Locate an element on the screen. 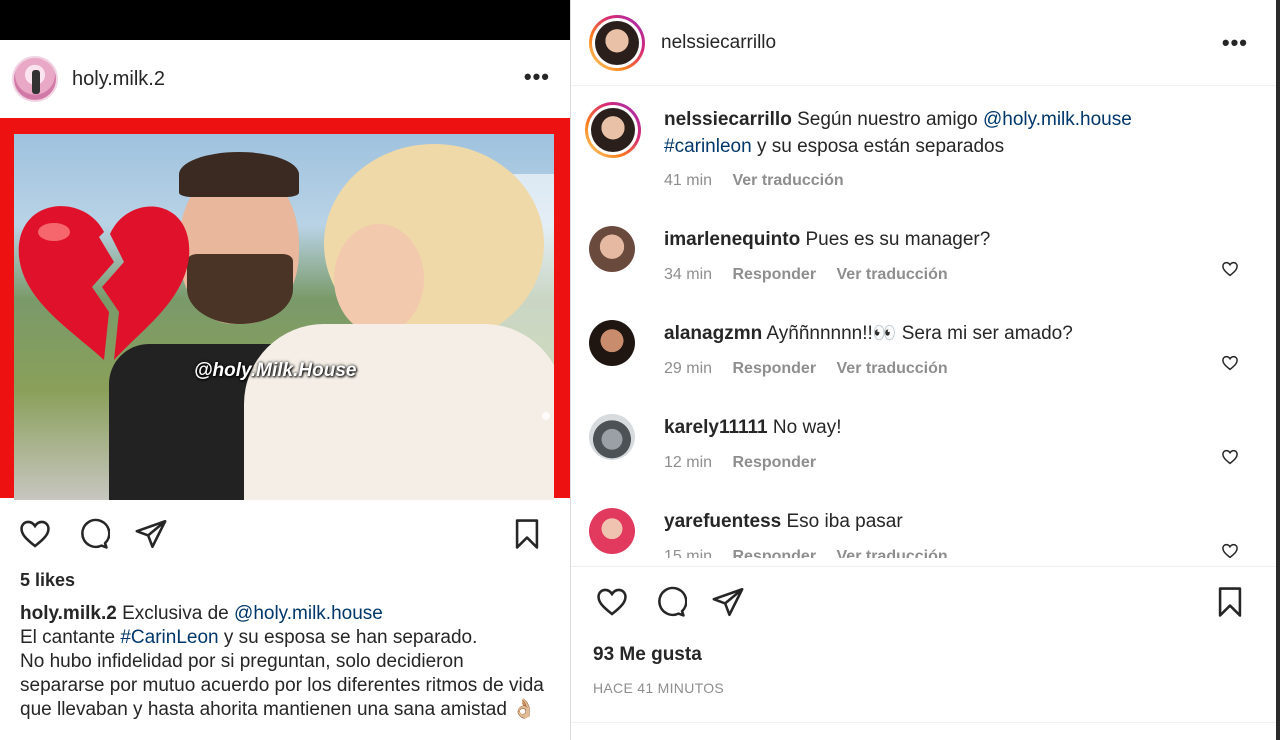 This screenshot has width=1280, height=740. left-action-bar is located at coordinates (281, 534).